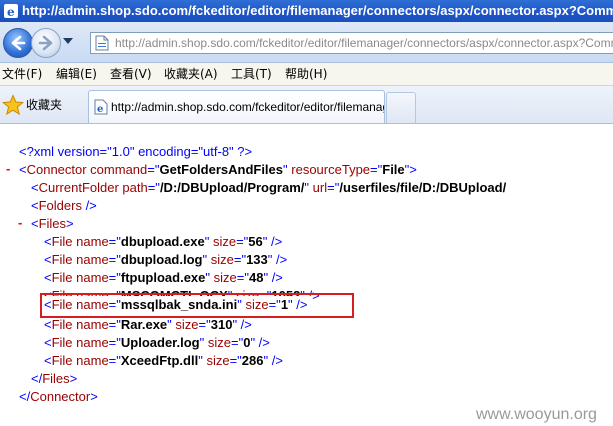  Describe the element at coordinates (58, 396) in the screenshot. I see `connector-close-tag: </Connector>` at that location.